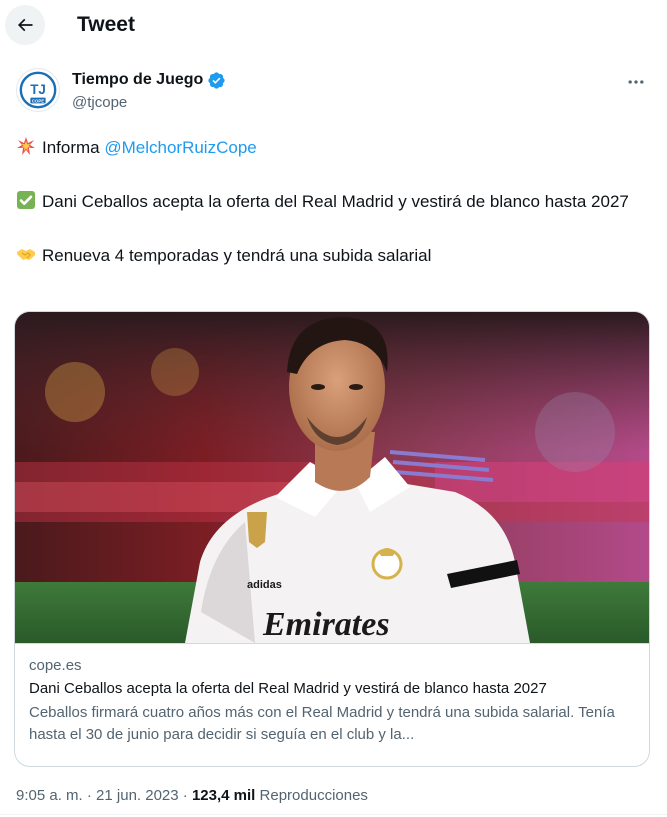 The width and height of the screenshot is (667, 817). What do you see at coordinates (264, 585) in the screenshot?
I see `sponsor-brand: adidas` at bounding box center [264, 585].